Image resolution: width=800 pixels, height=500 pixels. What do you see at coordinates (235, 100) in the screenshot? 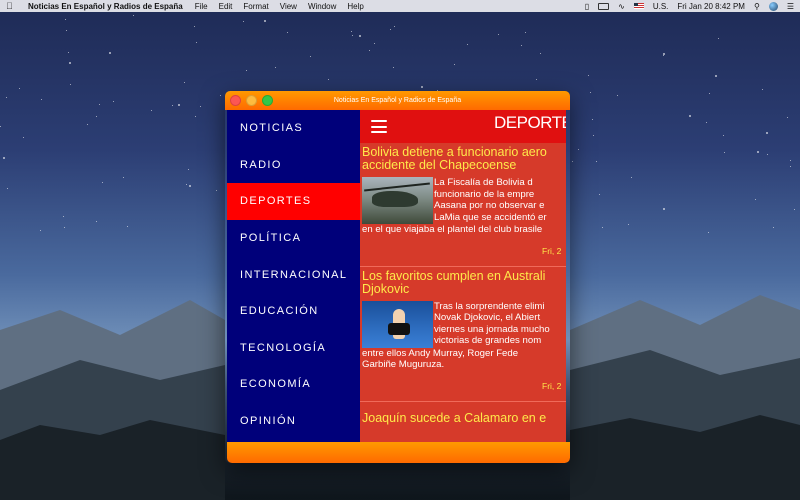
I see `close-window-icon` at bounding box center [235, 100].